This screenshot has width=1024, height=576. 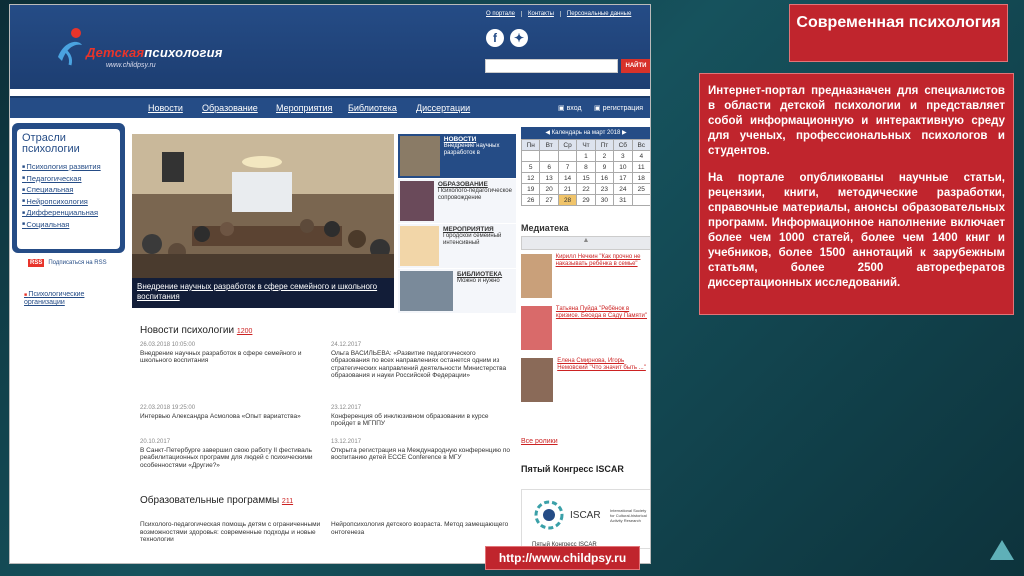 I want to click on edu-count-link: 211, so click(x=287, y=501).